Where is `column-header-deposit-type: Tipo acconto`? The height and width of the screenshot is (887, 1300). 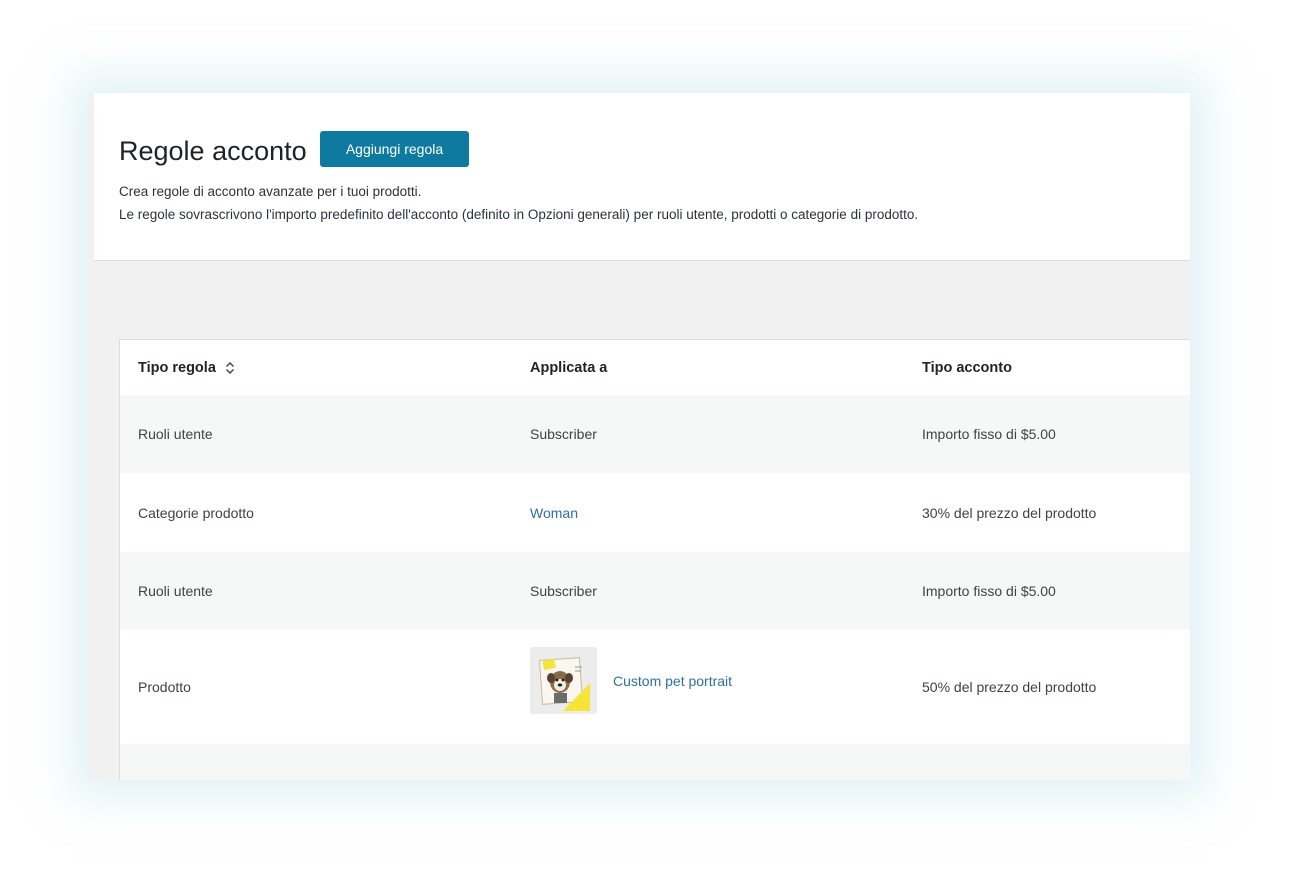
column-header-deposit-type: Tipo acconto is located at coordinates (967, 367).